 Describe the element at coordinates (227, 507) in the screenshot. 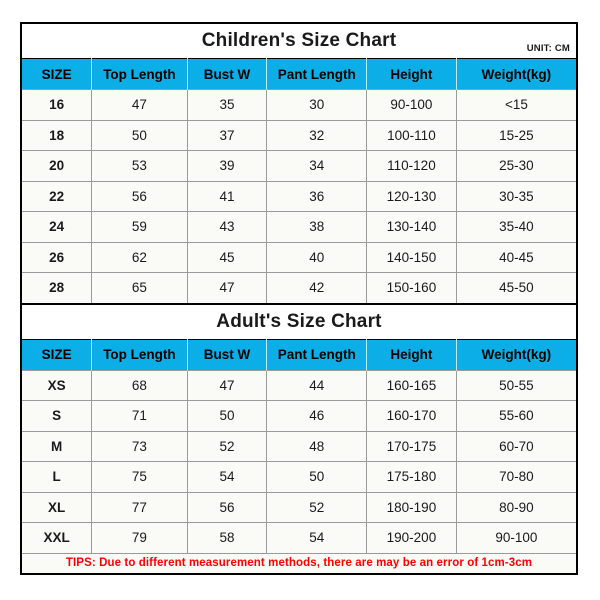

I see `cell-bust-w: 56` at that location.